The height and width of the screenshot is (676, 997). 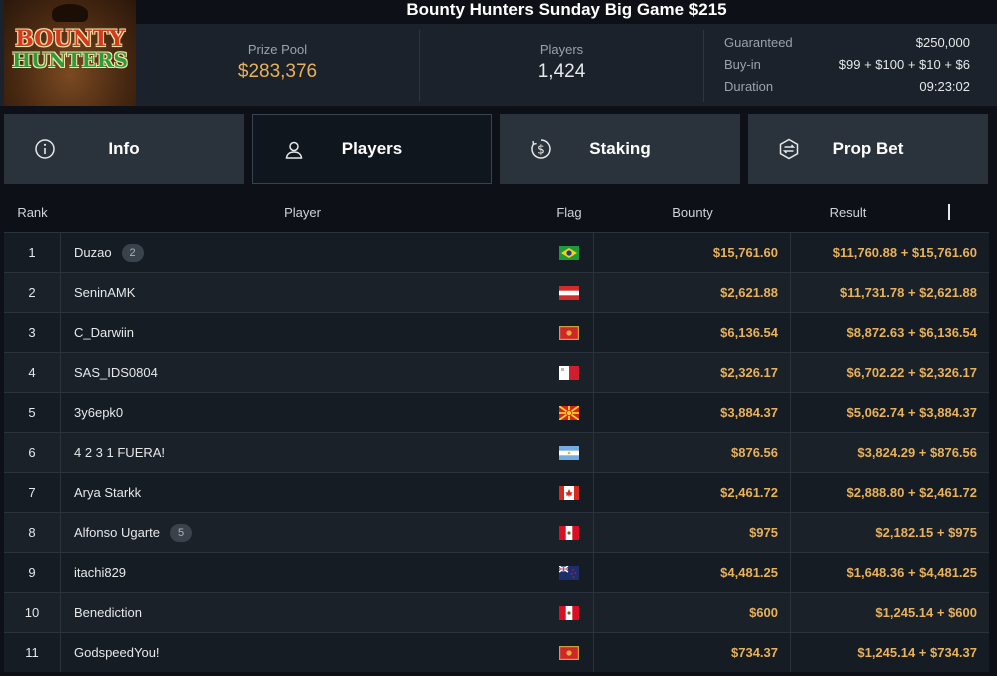 I want to click on table-header: Rank Player Flag Bounty Result, so click(x=496, y=212).